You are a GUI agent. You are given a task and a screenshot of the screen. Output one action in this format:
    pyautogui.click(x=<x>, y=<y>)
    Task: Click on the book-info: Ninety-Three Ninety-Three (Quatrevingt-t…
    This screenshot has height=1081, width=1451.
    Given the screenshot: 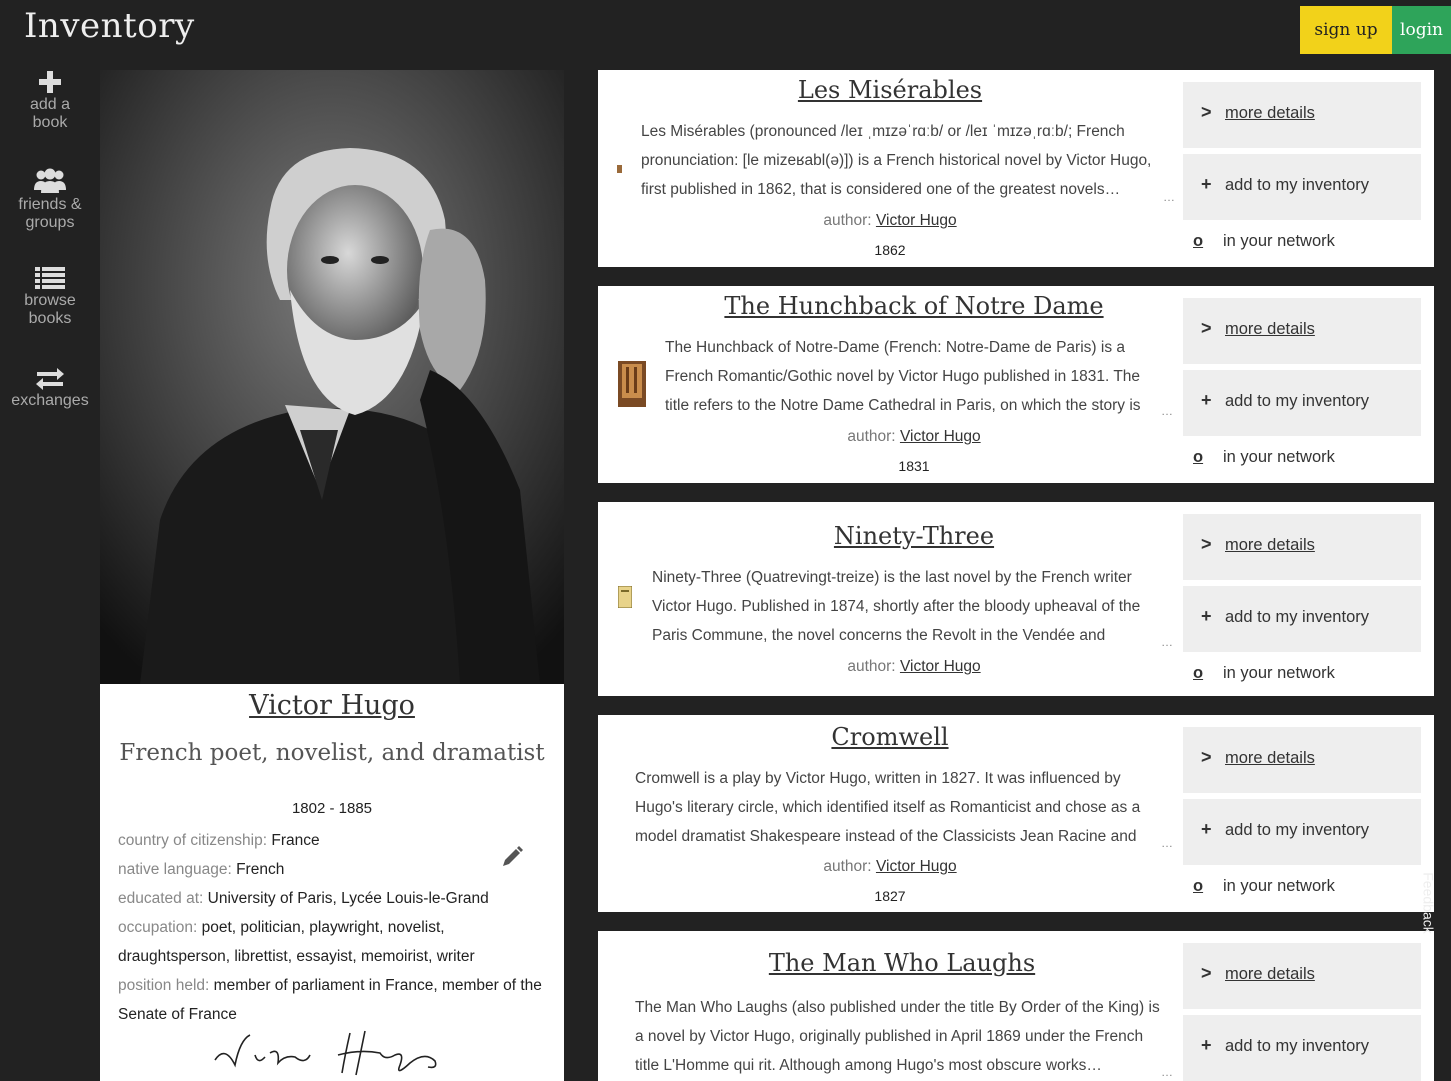 What is the action you would take?
    pyautogui.click(x=890, y=599)
    